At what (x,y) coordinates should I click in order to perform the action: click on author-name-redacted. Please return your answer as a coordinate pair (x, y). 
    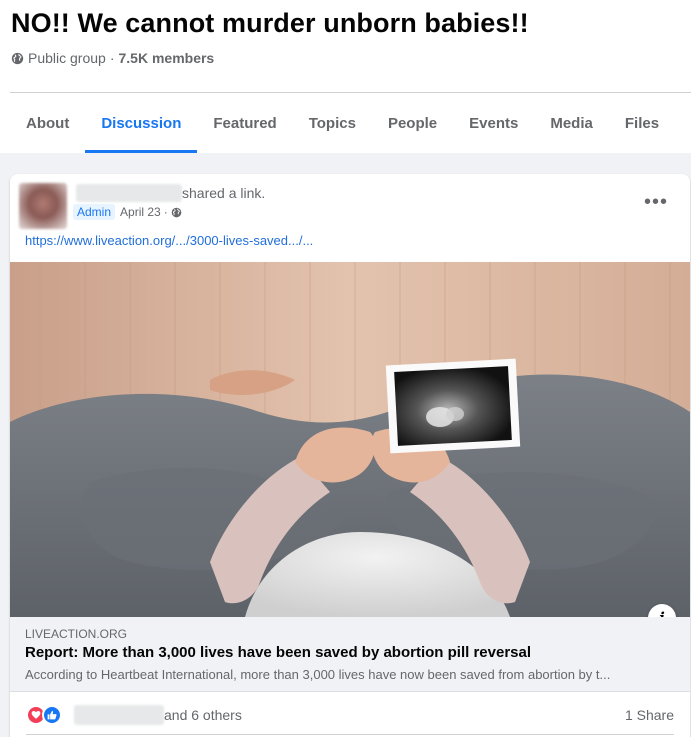
    Looking at the image, I should click on (129, 193).